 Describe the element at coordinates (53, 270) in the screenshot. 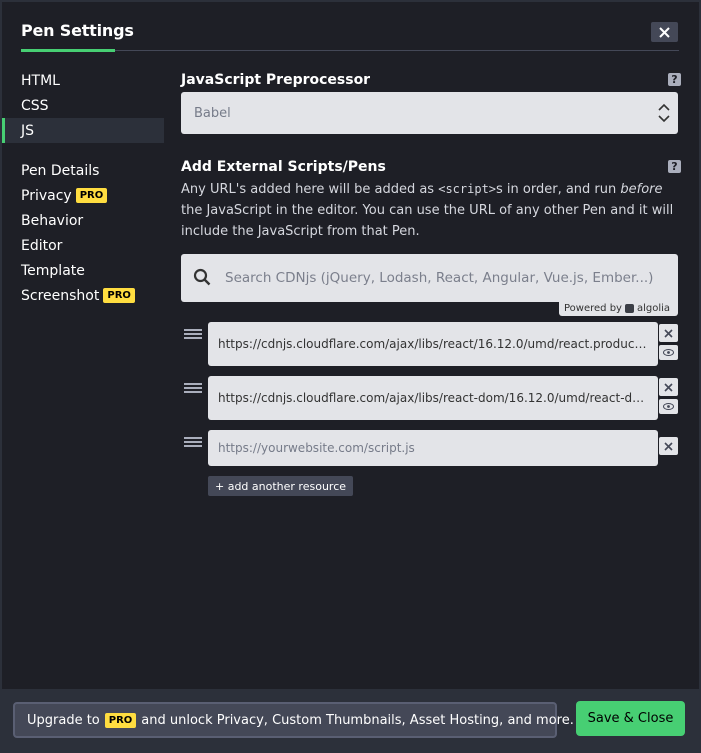

I see `sidebar-item-label: Template` at that location.